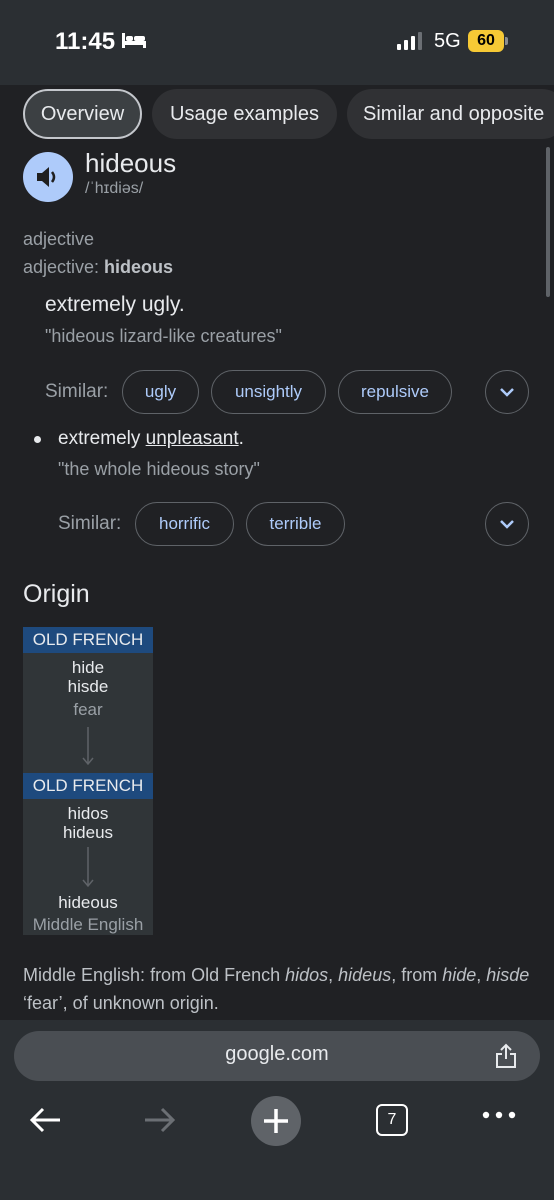 This screenshot has height=1200, width=554. Describe the element at coordinates (159, 469) in the screenshot. I see `example-2: "the whole hideous story"` at that location.